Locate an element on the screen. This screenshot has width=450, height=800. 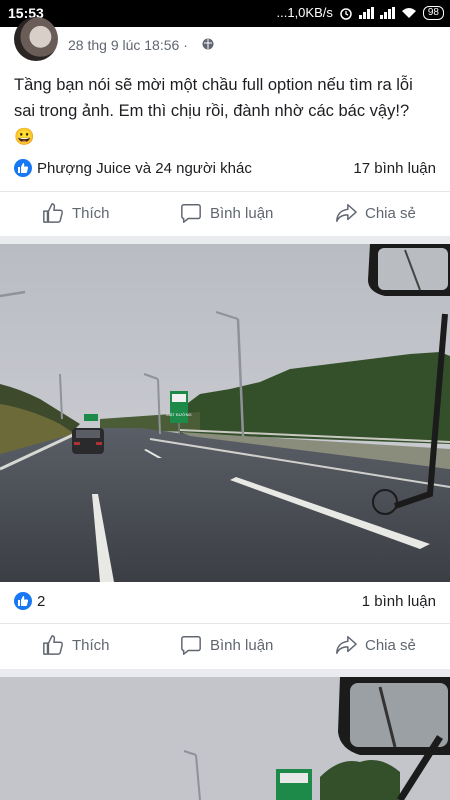
share-button: Chia sẻ is located at coordinates (375, 213).